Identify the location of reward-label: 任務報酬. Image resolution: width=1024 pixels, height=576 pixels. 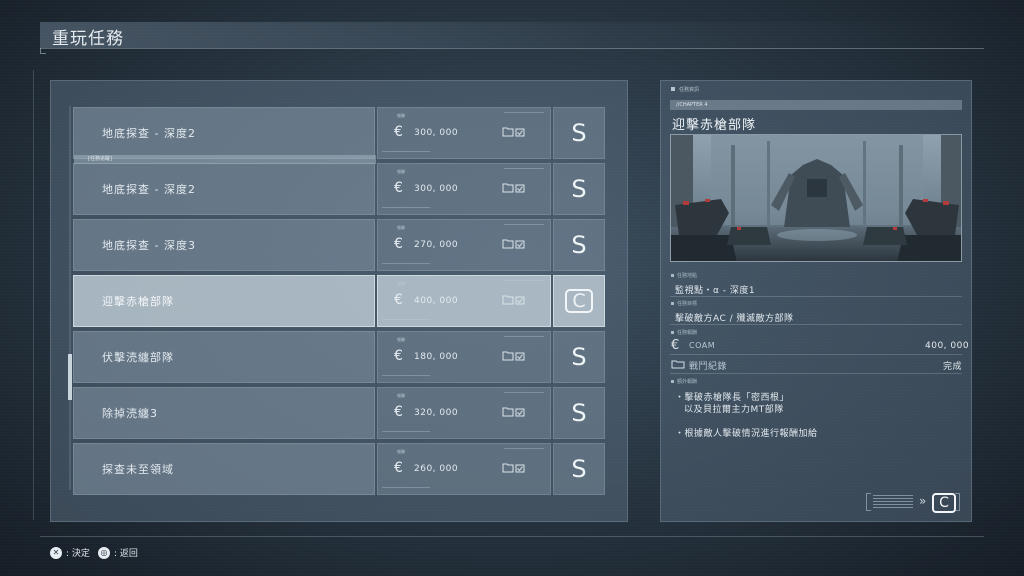
(687, 333).